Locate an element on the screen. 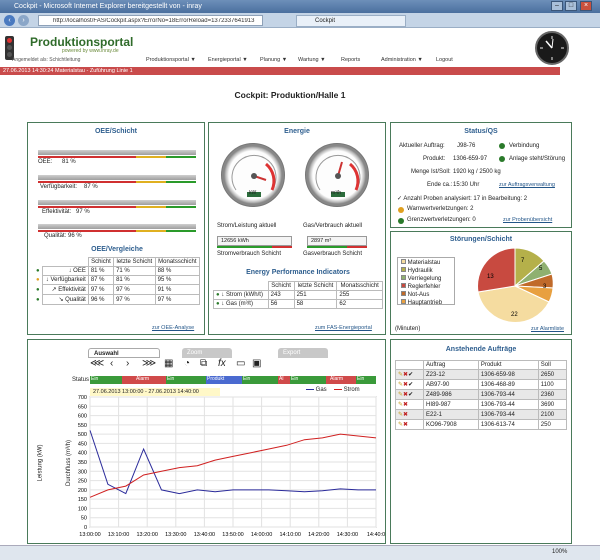 This screenshot has height=560, width=600. tab-zoom: Zoom is located at coordinates (207, 353).